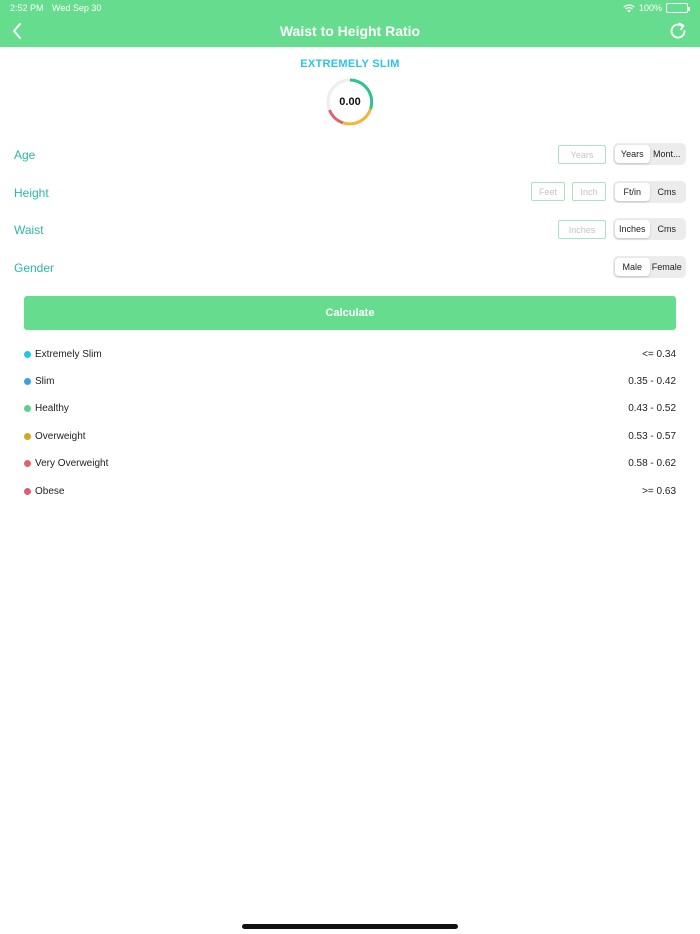  What do you see at coordinates (629, 7) in the screenshot?
I see `wifi-icon` at bounding box center [629, 7].